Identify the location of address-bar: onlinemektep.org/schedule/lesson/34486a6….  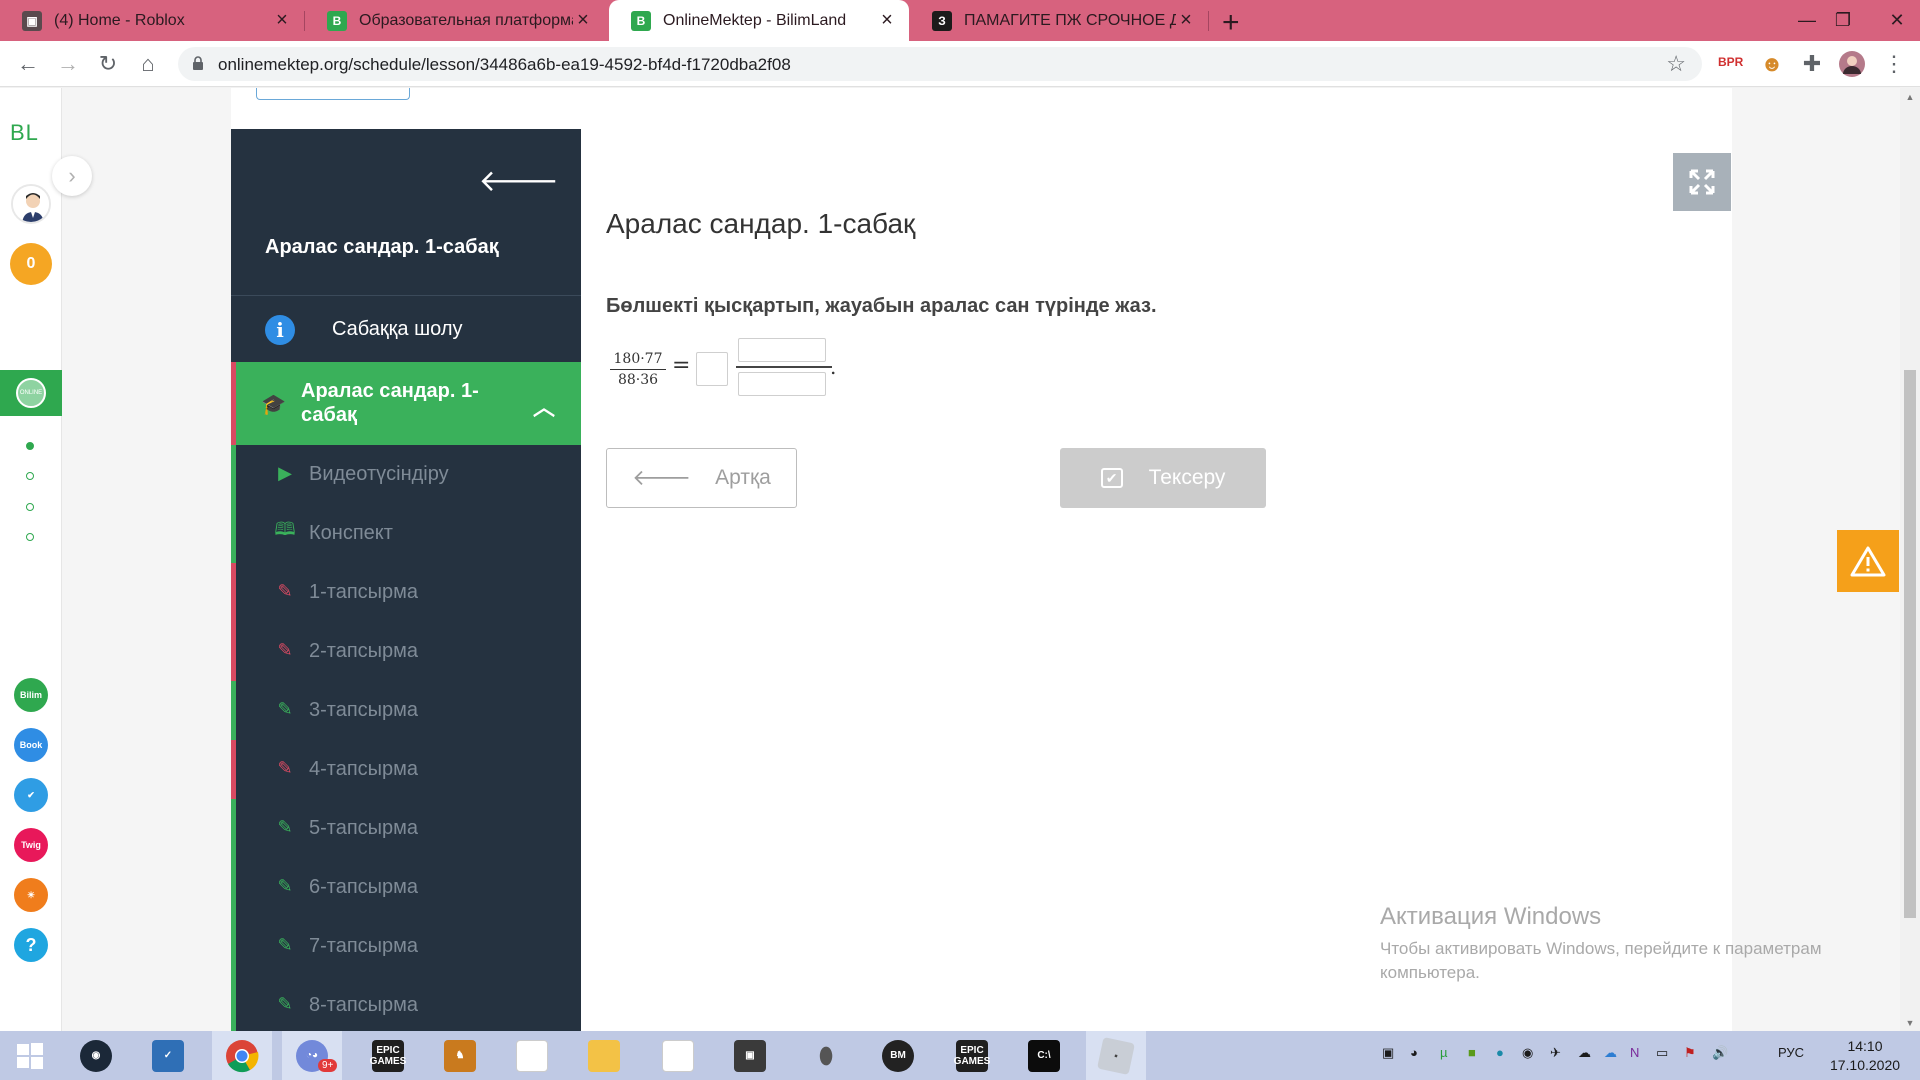
(940, 64).